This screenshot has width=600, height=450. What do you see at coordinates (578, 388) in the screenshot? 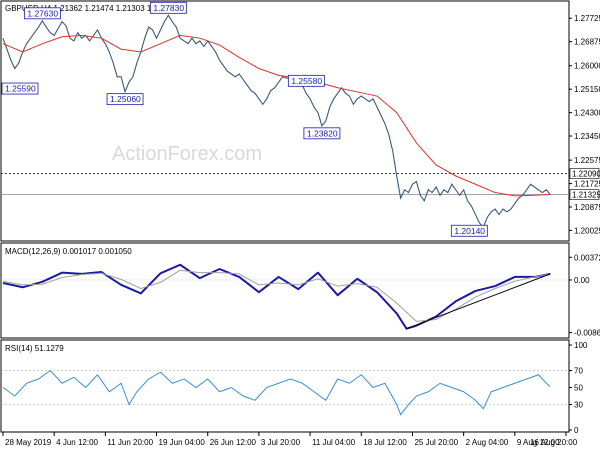
I see `rsi-y-tick-label: 50` at bounding box center [578, 388].